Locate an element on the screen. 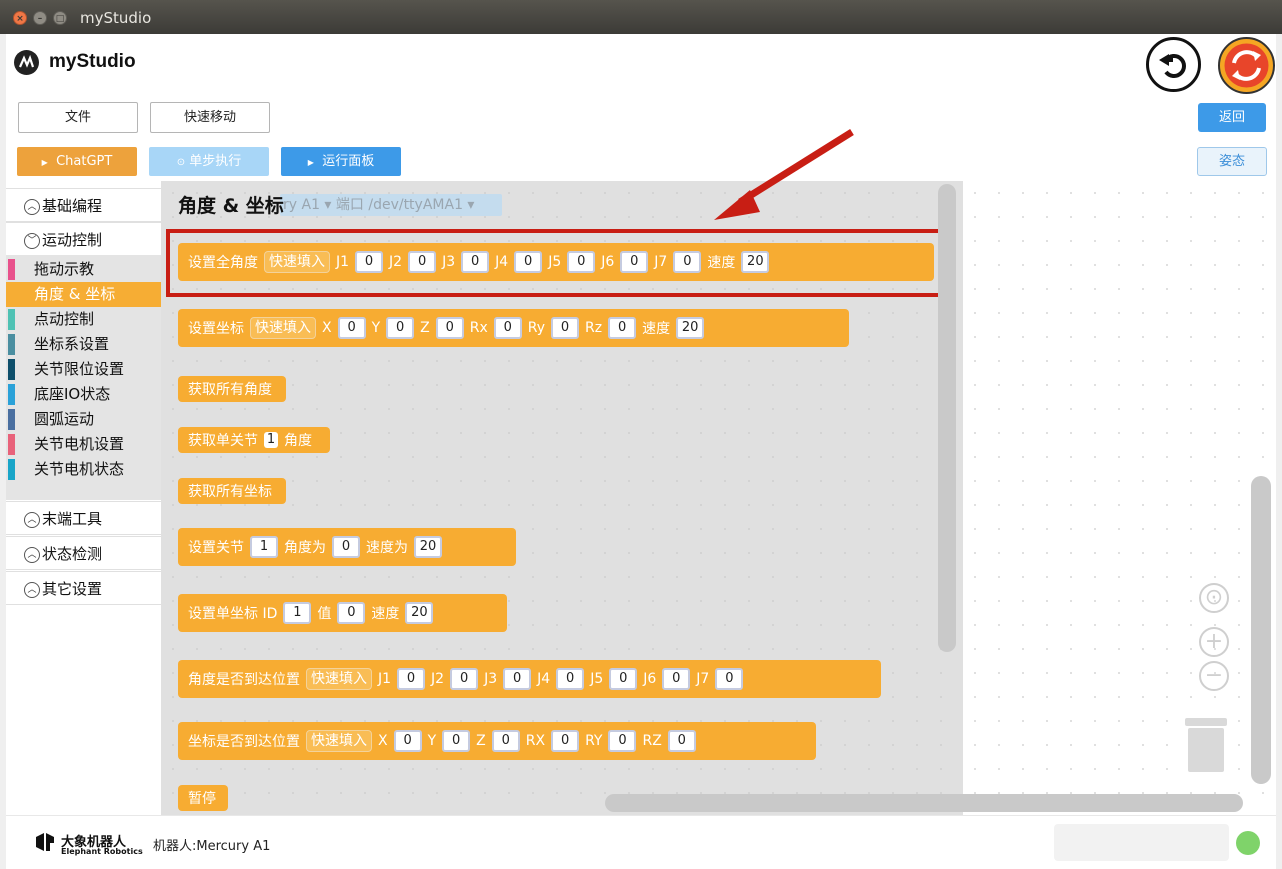 The height and width of the screenshot is (869, 1282). j6-input: 0 is located at coordinates (676, 679).